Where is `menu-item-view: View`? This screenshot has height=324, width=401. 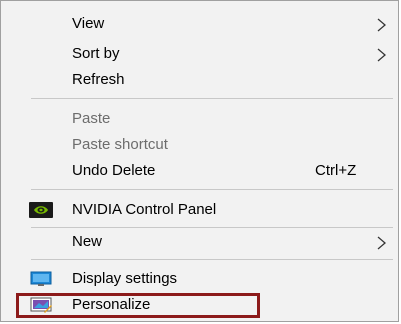
menu-item-view: View is located at coordinates (199, 24).